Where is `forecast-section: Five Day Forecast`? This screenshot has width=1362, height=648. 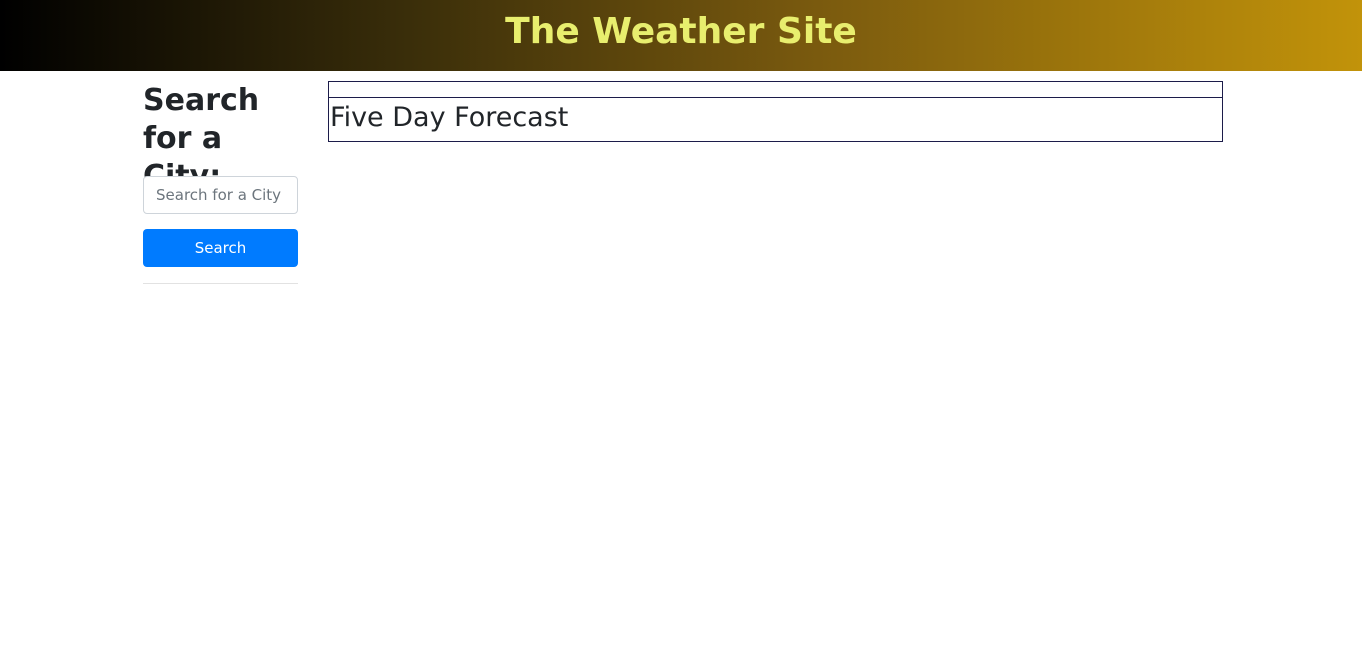
forecast-section: Five Day Forecast is located at coordinates (775, 119).